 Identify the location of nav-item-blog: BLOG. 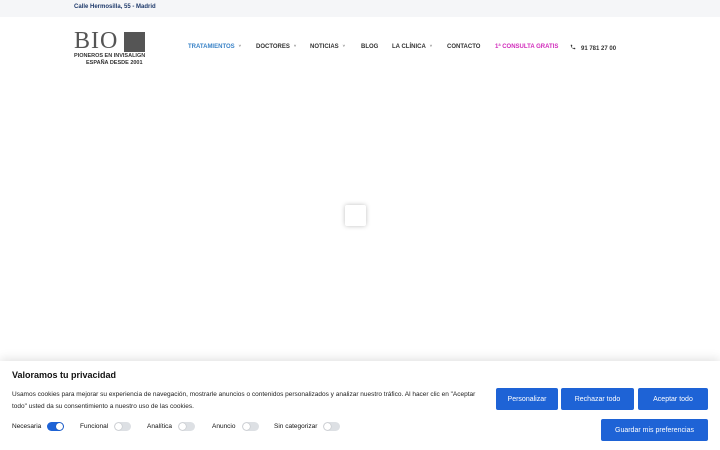
(369, 47).